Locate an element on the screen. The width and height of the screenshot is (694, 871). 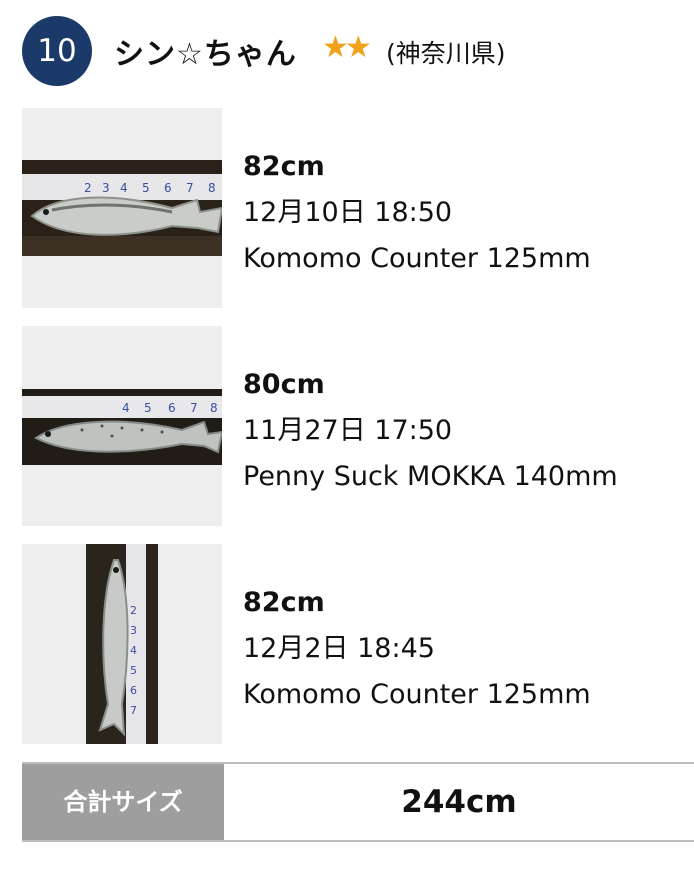
ranking-header: 10 シン☆ちゃん ★★ (神奈川県) is located at coordinates (352, 51).